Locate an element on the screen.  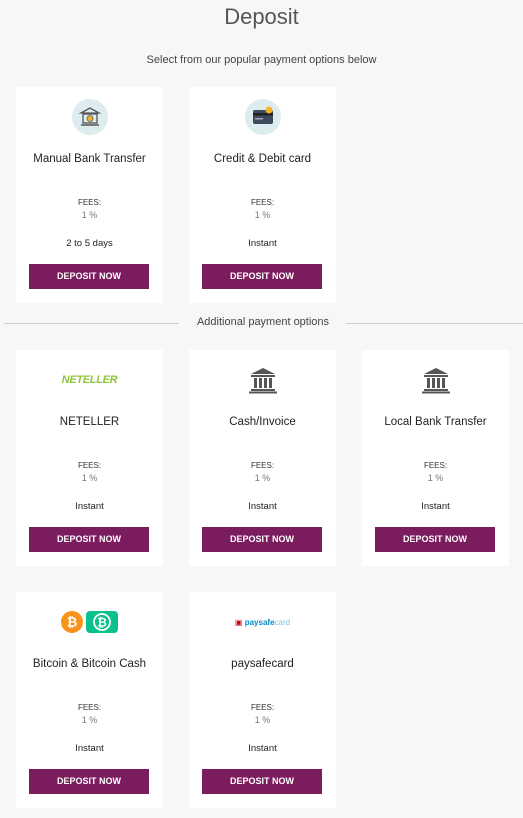
payment-name: Credit & Debit card is located at coordinates (262, 159).